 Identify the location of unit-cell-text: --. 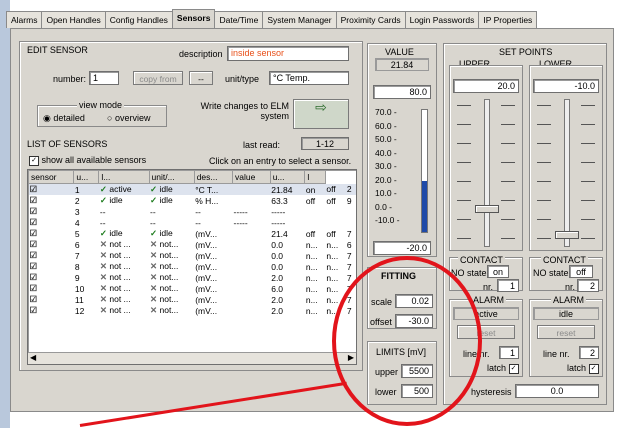
(198, 211).